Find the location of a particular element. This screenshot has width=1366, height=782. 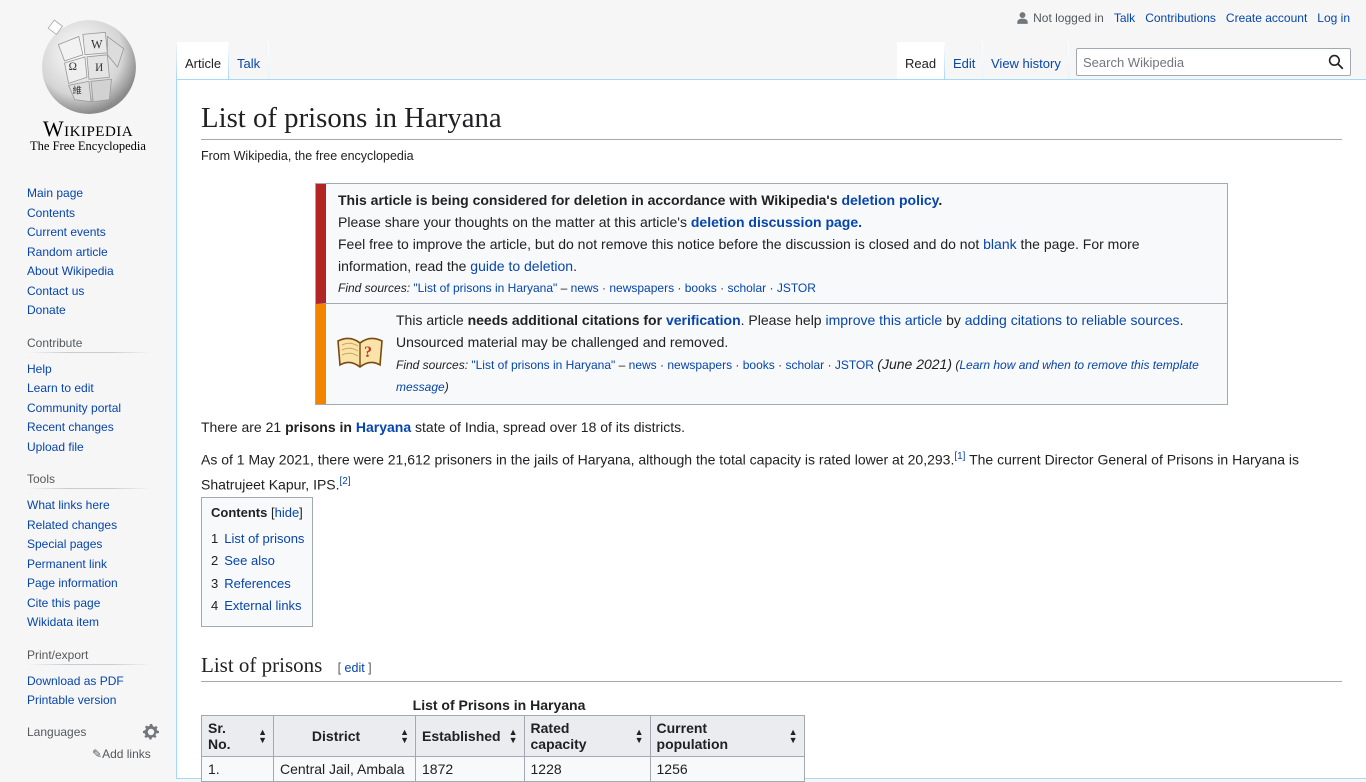

find-sources-books-link: books is located at coordinates (701, 288).